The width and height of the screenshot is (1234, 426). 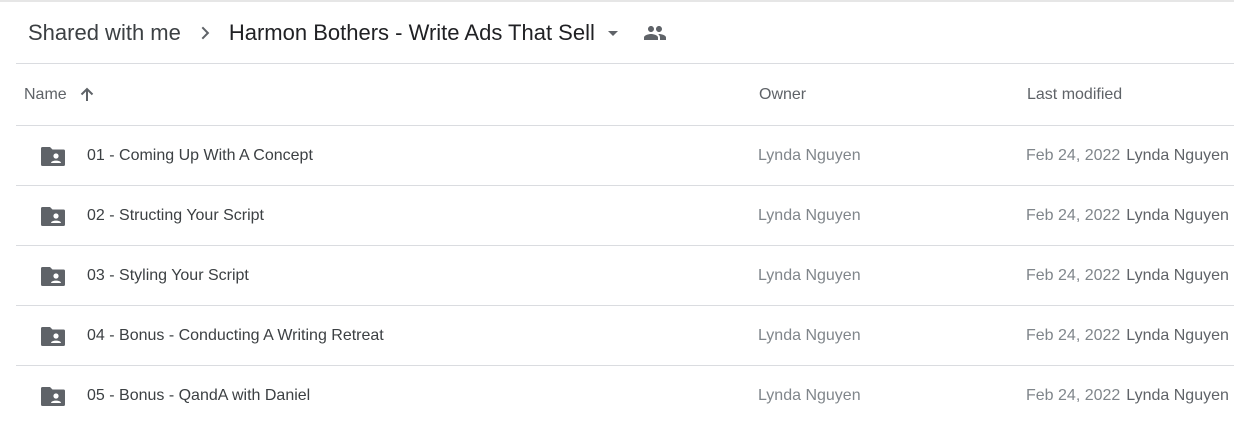 I want to click on file-name: 05 - Bonus - QandA with Daniel, so click(x=199, y=395).